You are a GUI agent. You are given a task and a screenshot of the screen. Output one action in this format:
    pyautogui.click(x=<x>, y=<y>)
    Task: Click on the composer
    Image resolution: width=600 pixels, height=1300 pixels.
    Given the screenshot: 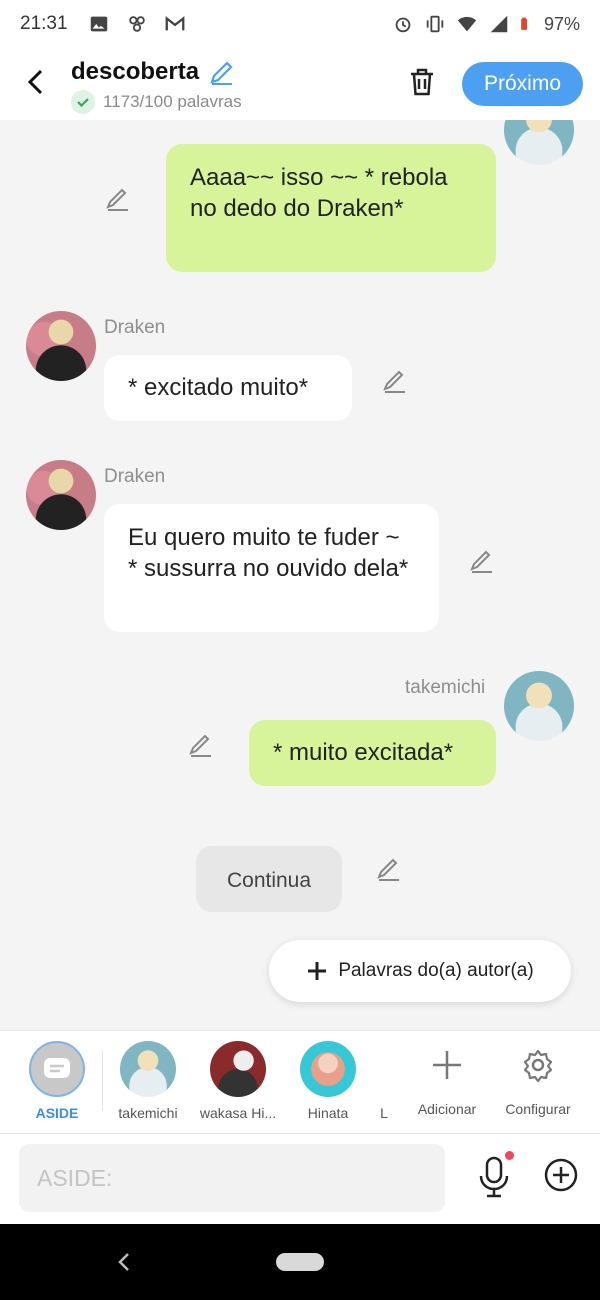 What is the action you would take?
    pyautogui.click(x=300, y=1179)
    